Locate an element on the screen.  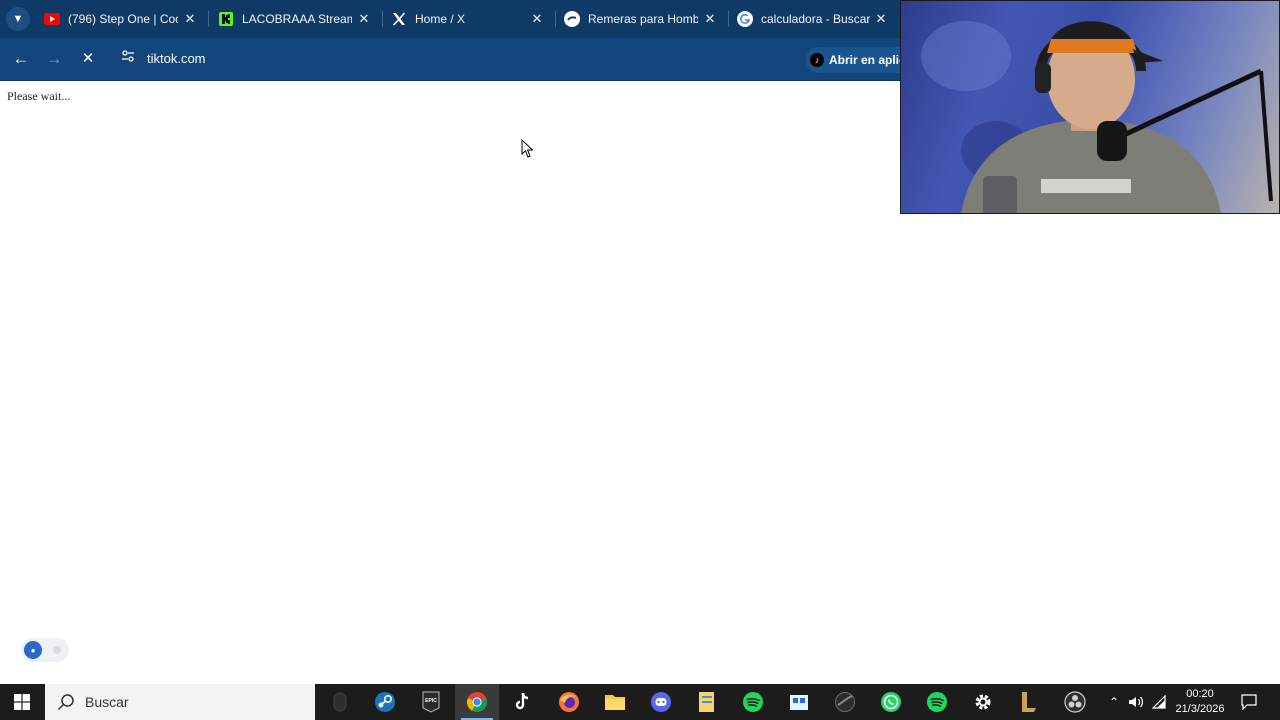
firefox-icon is located at coordinates (569, 702).